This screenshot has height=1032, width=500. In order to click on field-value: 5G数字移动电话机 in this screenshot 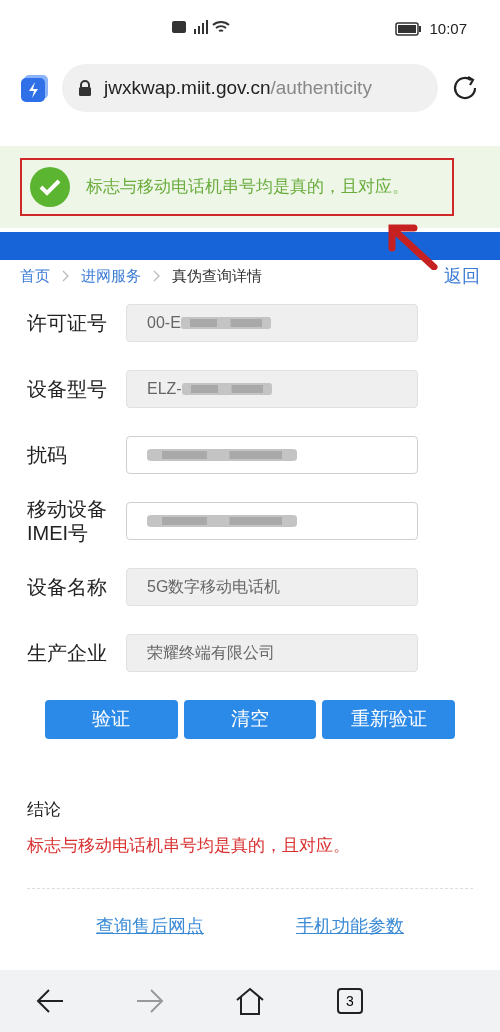, I will do `click(214, 587)`.